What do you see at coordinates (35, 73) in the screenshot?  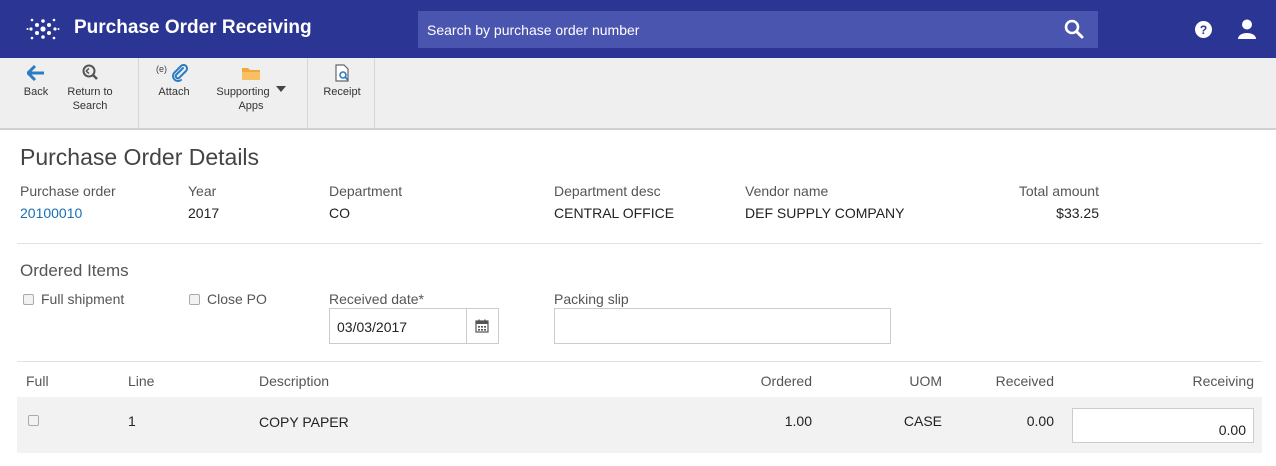 I see `back-arrow-icon` at bounding box center [35, 73].